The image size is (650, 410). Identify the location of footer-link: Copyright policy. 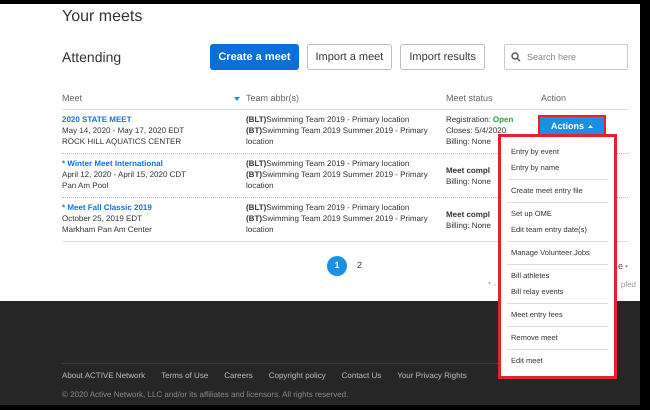
(297, 376).